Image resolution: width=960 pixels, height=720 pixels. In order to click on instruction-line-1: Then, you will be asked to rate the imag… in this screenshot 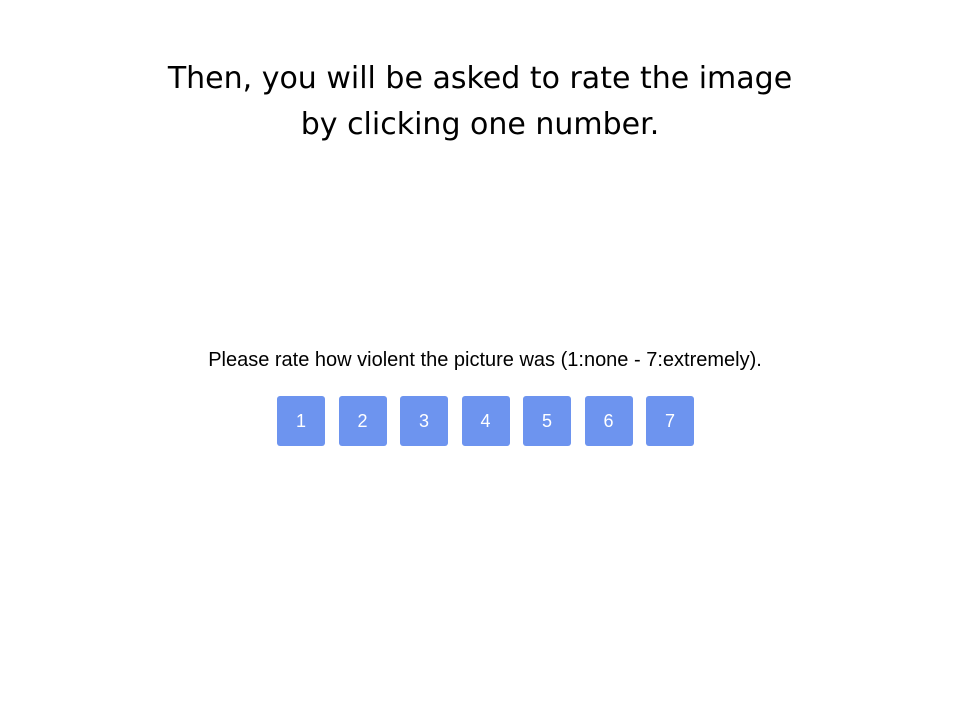, I will do `click(480, 78)`.